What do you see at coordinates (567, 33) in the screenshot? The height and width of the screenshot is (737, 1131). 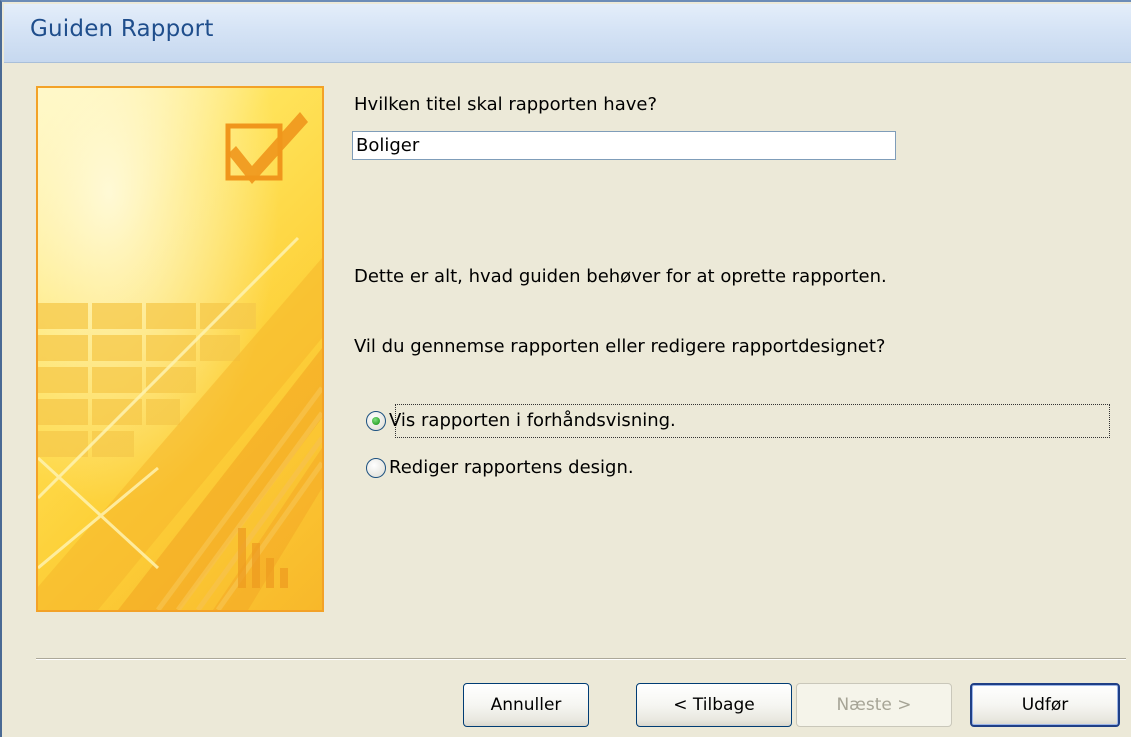 I see `title-bar: Guiden Rapport` at bounding box center [567, 33].